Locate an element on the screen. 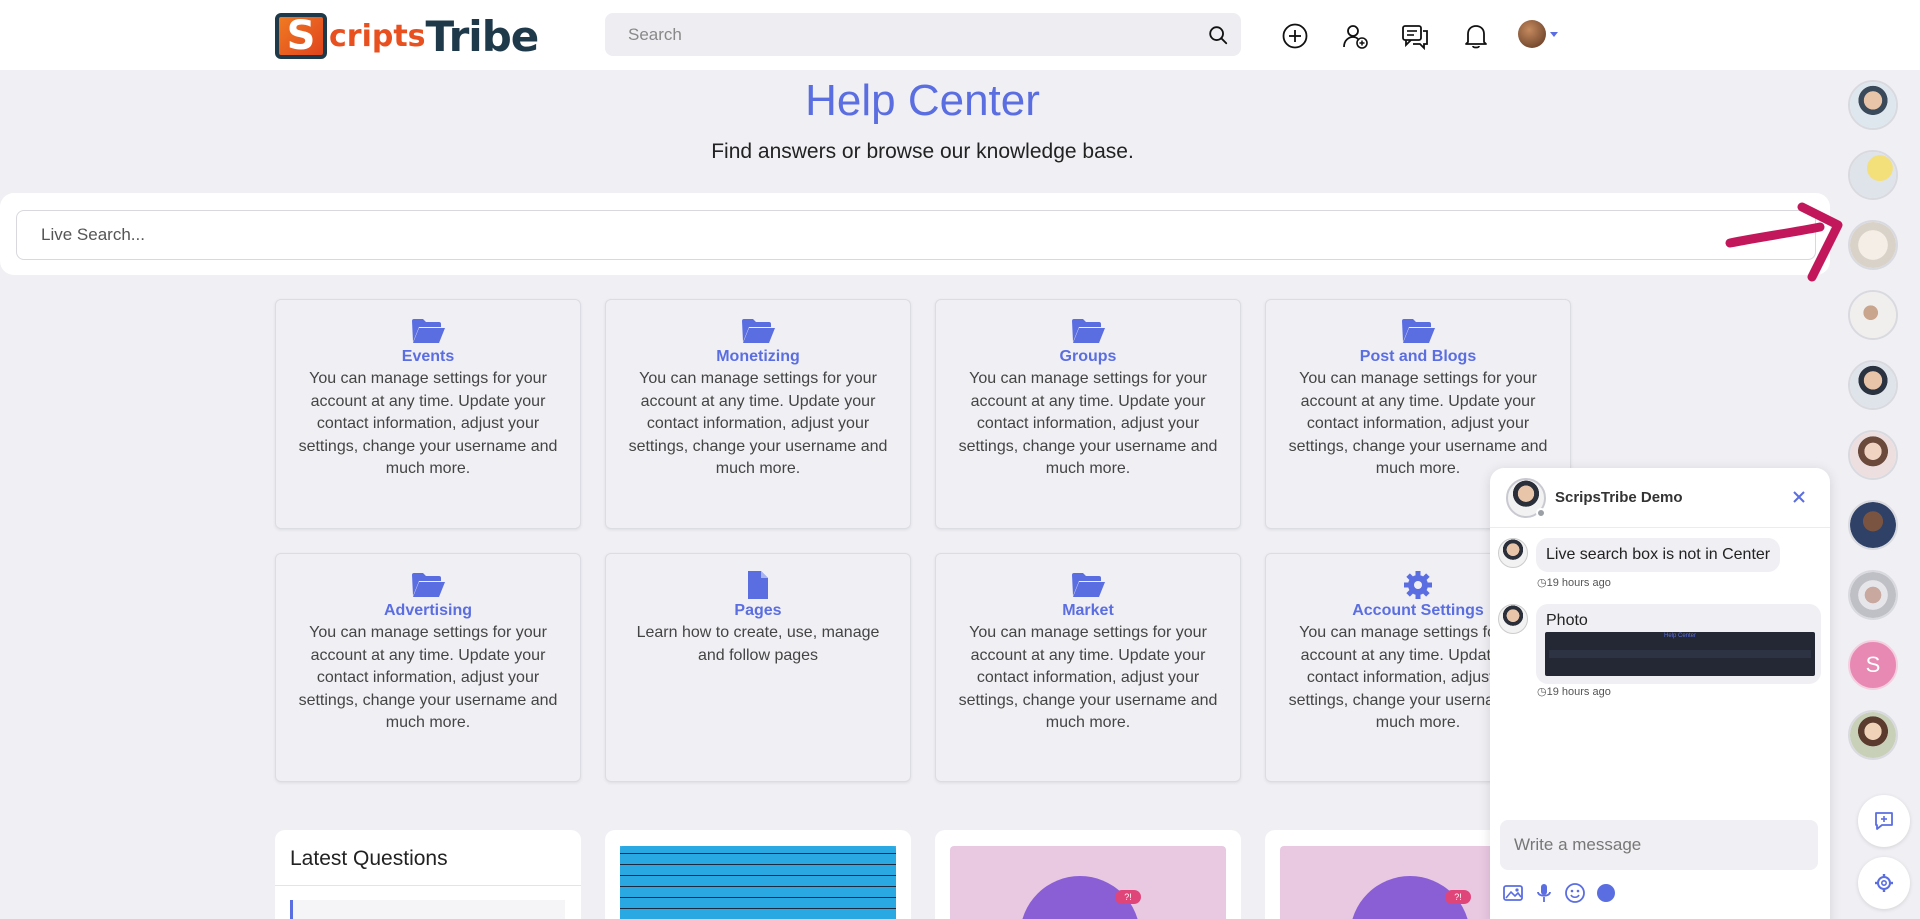 Image resolution: width=1920 pixels, height=919 pixels. chat-header: ScripsTribe Demo is located at coordinates (1660, 498).